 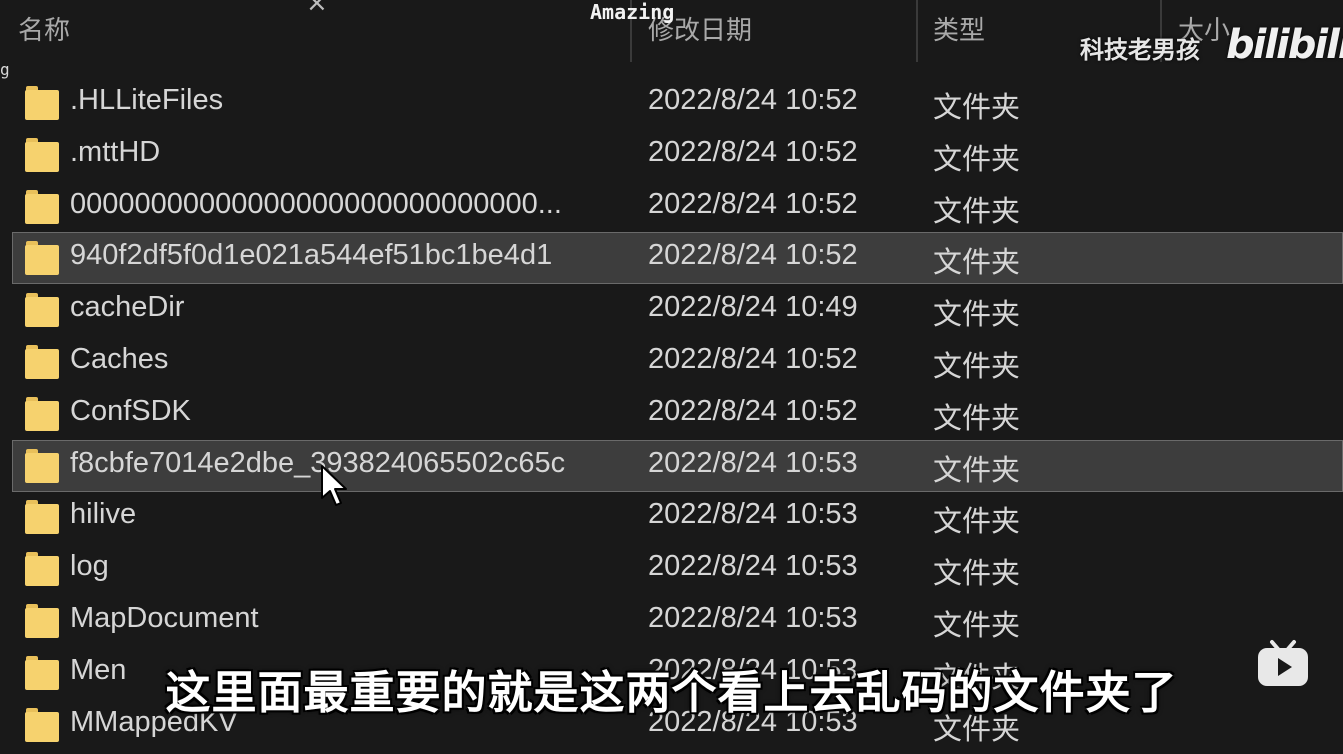 I want to click on table-row: cacheDir 2022/8/24 10:49 文件夹, so click(x=671, y=310).